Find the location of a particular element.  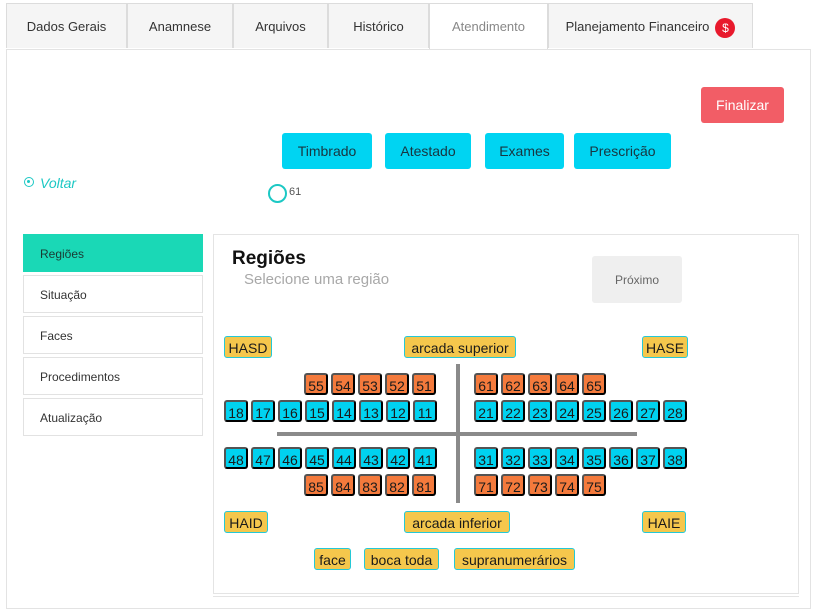

sidebar-item-regioes: Regiões is located at coordinates (113, 253).